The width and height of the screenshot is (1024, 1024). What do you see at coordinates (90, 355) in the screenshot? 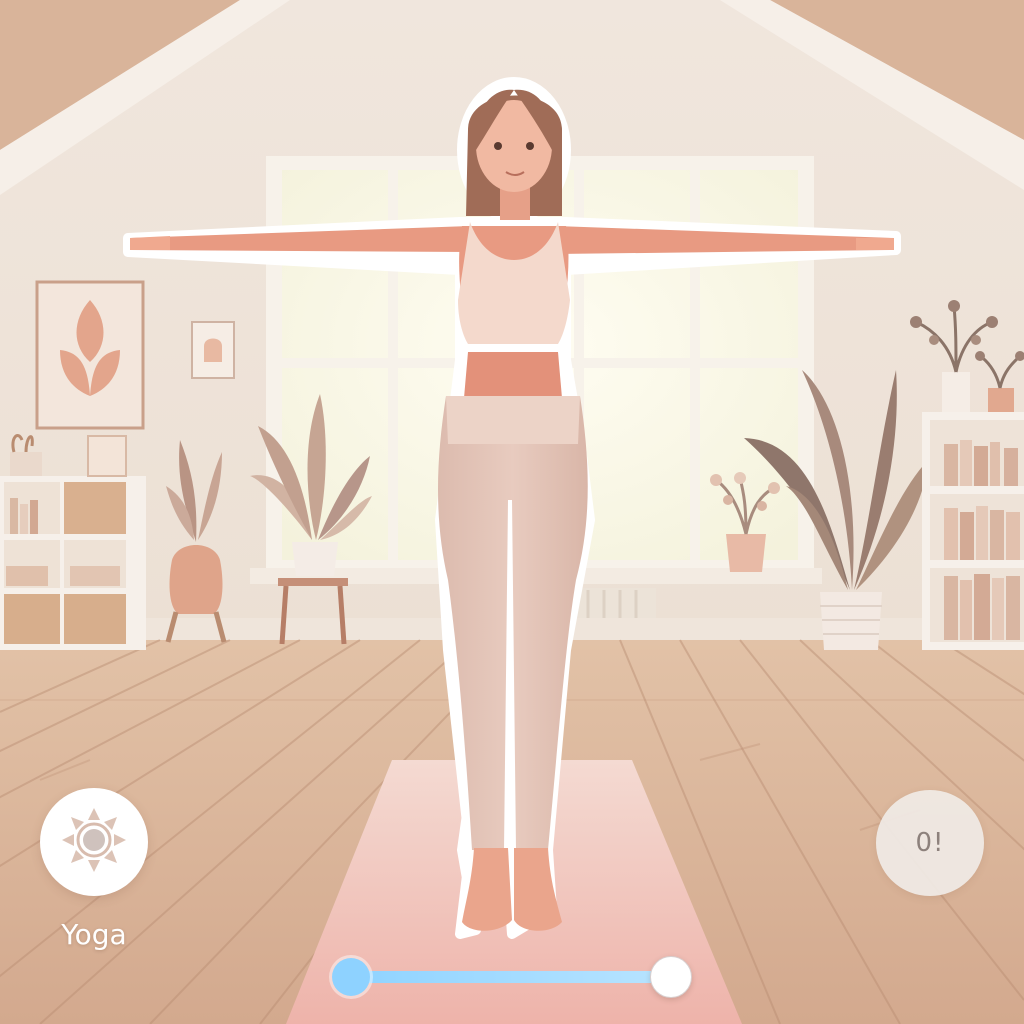
I see `wall-art-leaf` at bounding box center [90, 355].